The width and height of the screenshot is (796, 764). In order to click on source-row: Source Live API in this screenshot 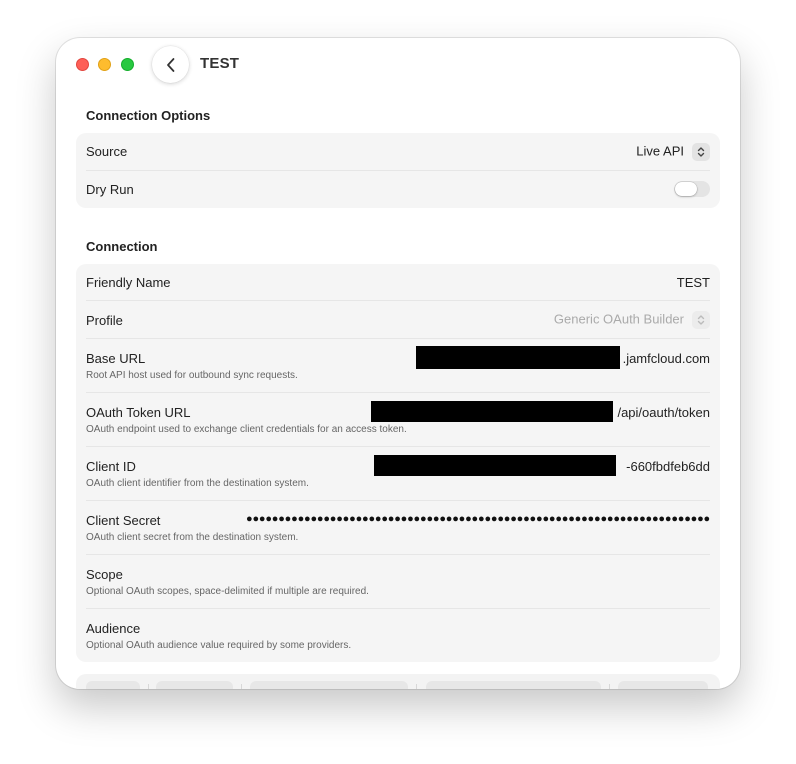, I will do `click(398, 152)`.